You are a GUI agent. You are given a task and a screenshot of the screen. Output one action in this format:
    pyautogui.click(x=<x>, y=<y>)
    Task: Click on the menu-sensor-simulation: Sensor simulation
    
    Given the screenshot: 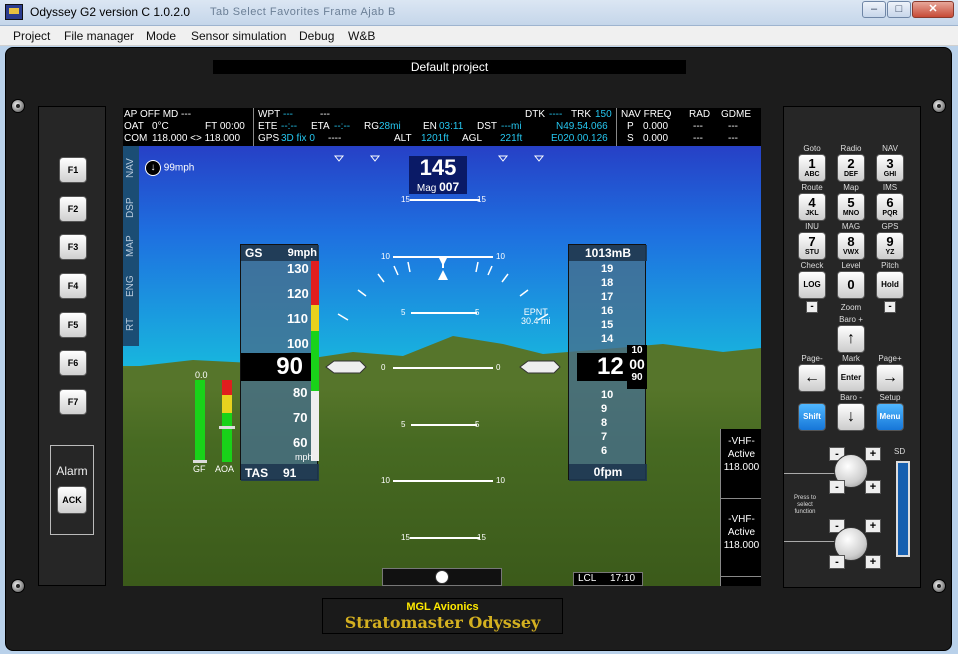 What is the action you would take?
    pyautogui.click(x=238, y=36)
    